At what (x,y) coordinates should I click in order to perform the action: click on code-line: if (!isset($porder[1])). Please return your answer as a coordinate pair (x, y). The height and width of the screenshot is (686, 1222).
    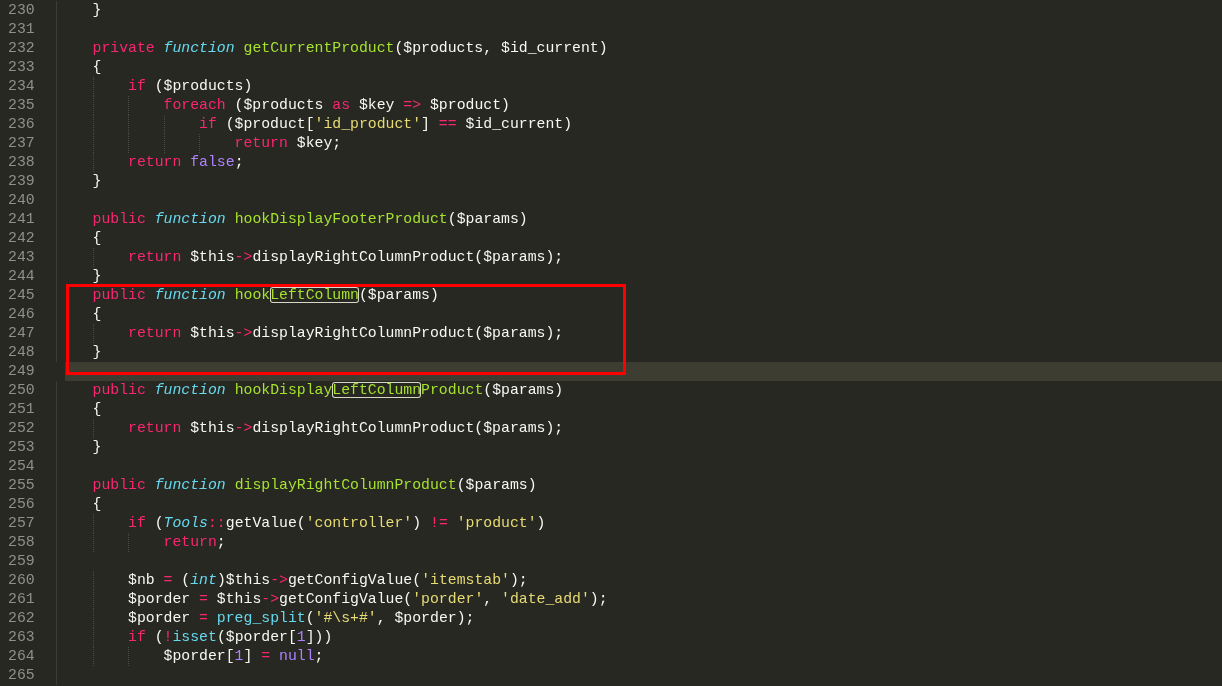
    Looking at the image, I should click on (230, 637).